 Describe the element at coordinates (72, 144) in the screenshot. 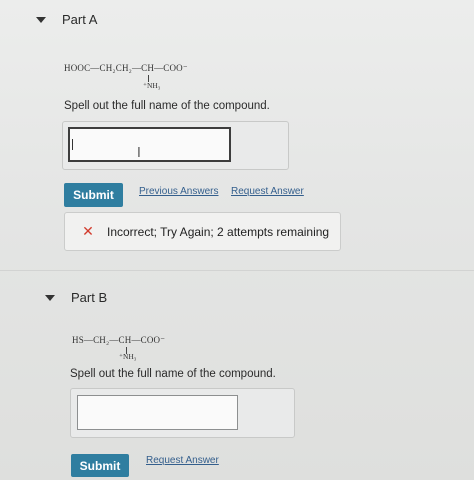

I see `text-caret` at that location.